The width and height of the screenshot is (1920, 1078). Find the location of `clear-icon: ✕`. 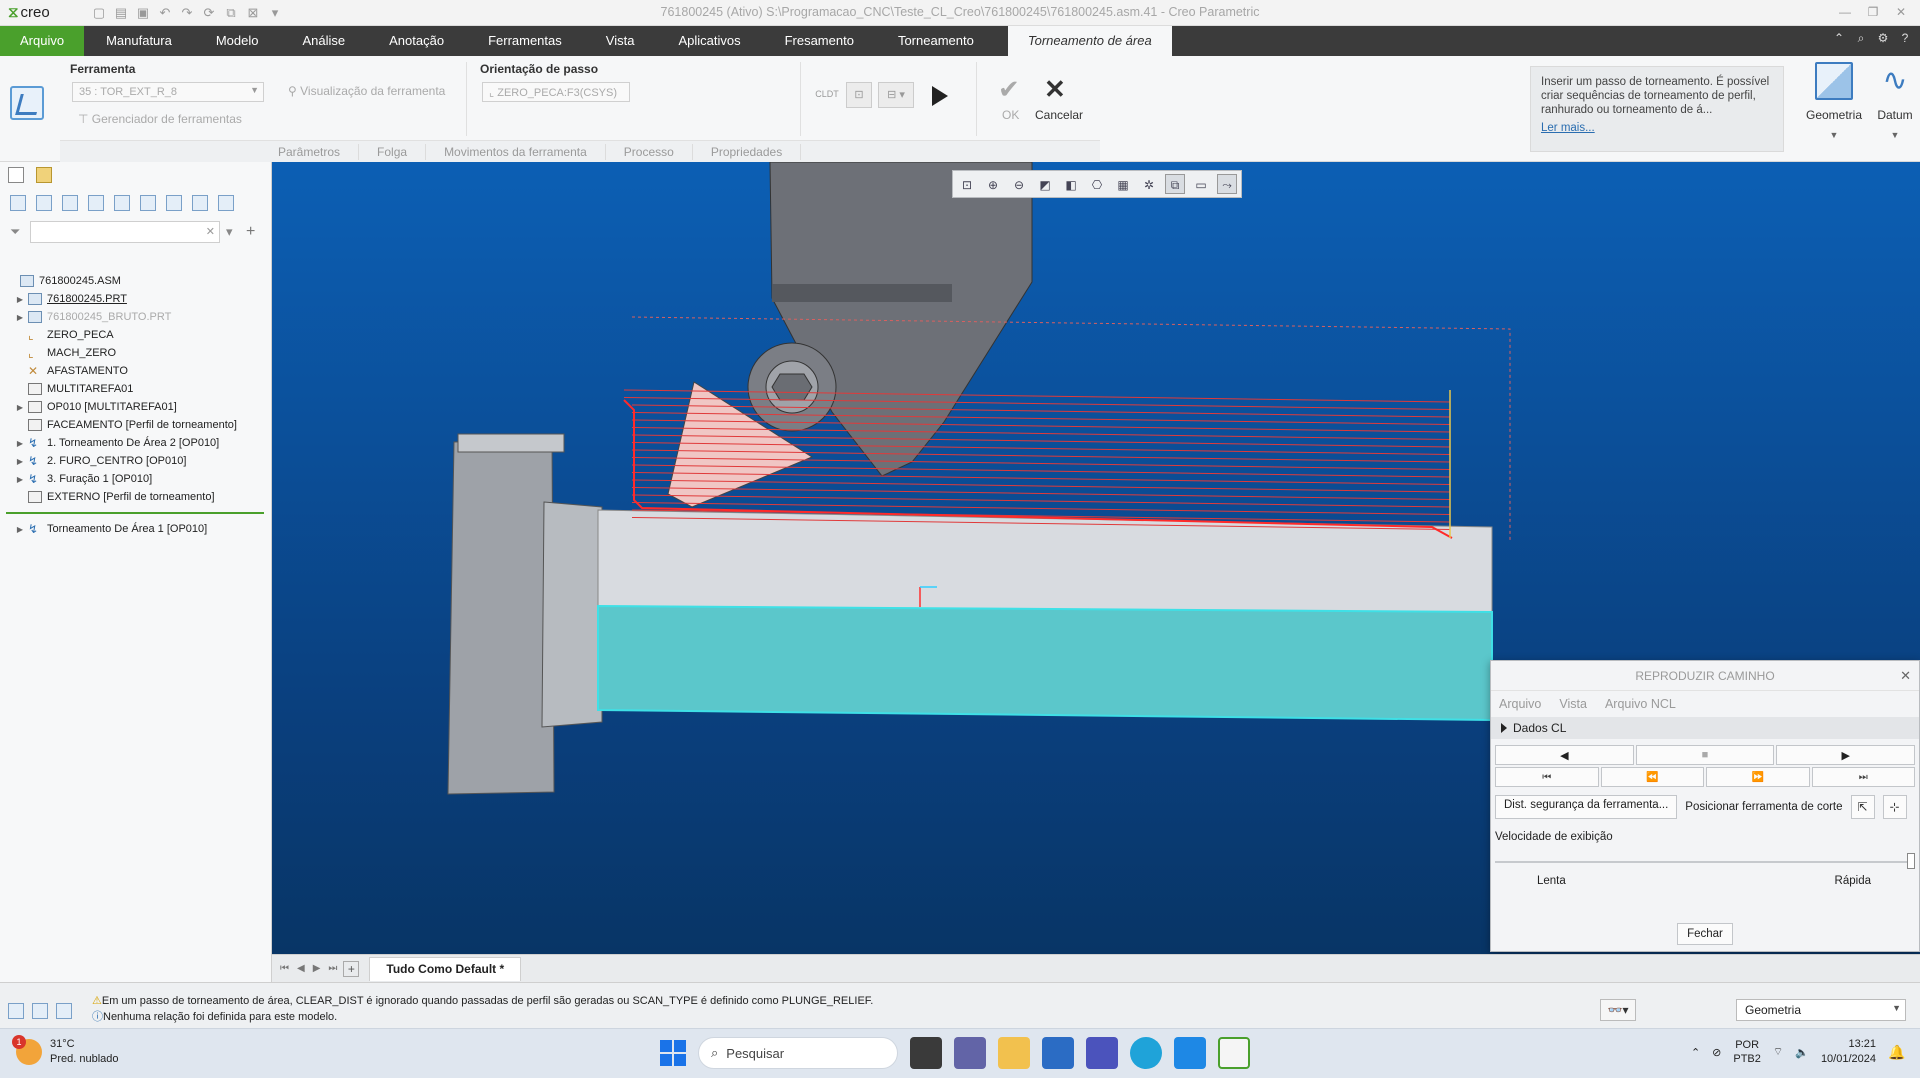

clear-icon: ✕ is located at coordinates (210, 231).